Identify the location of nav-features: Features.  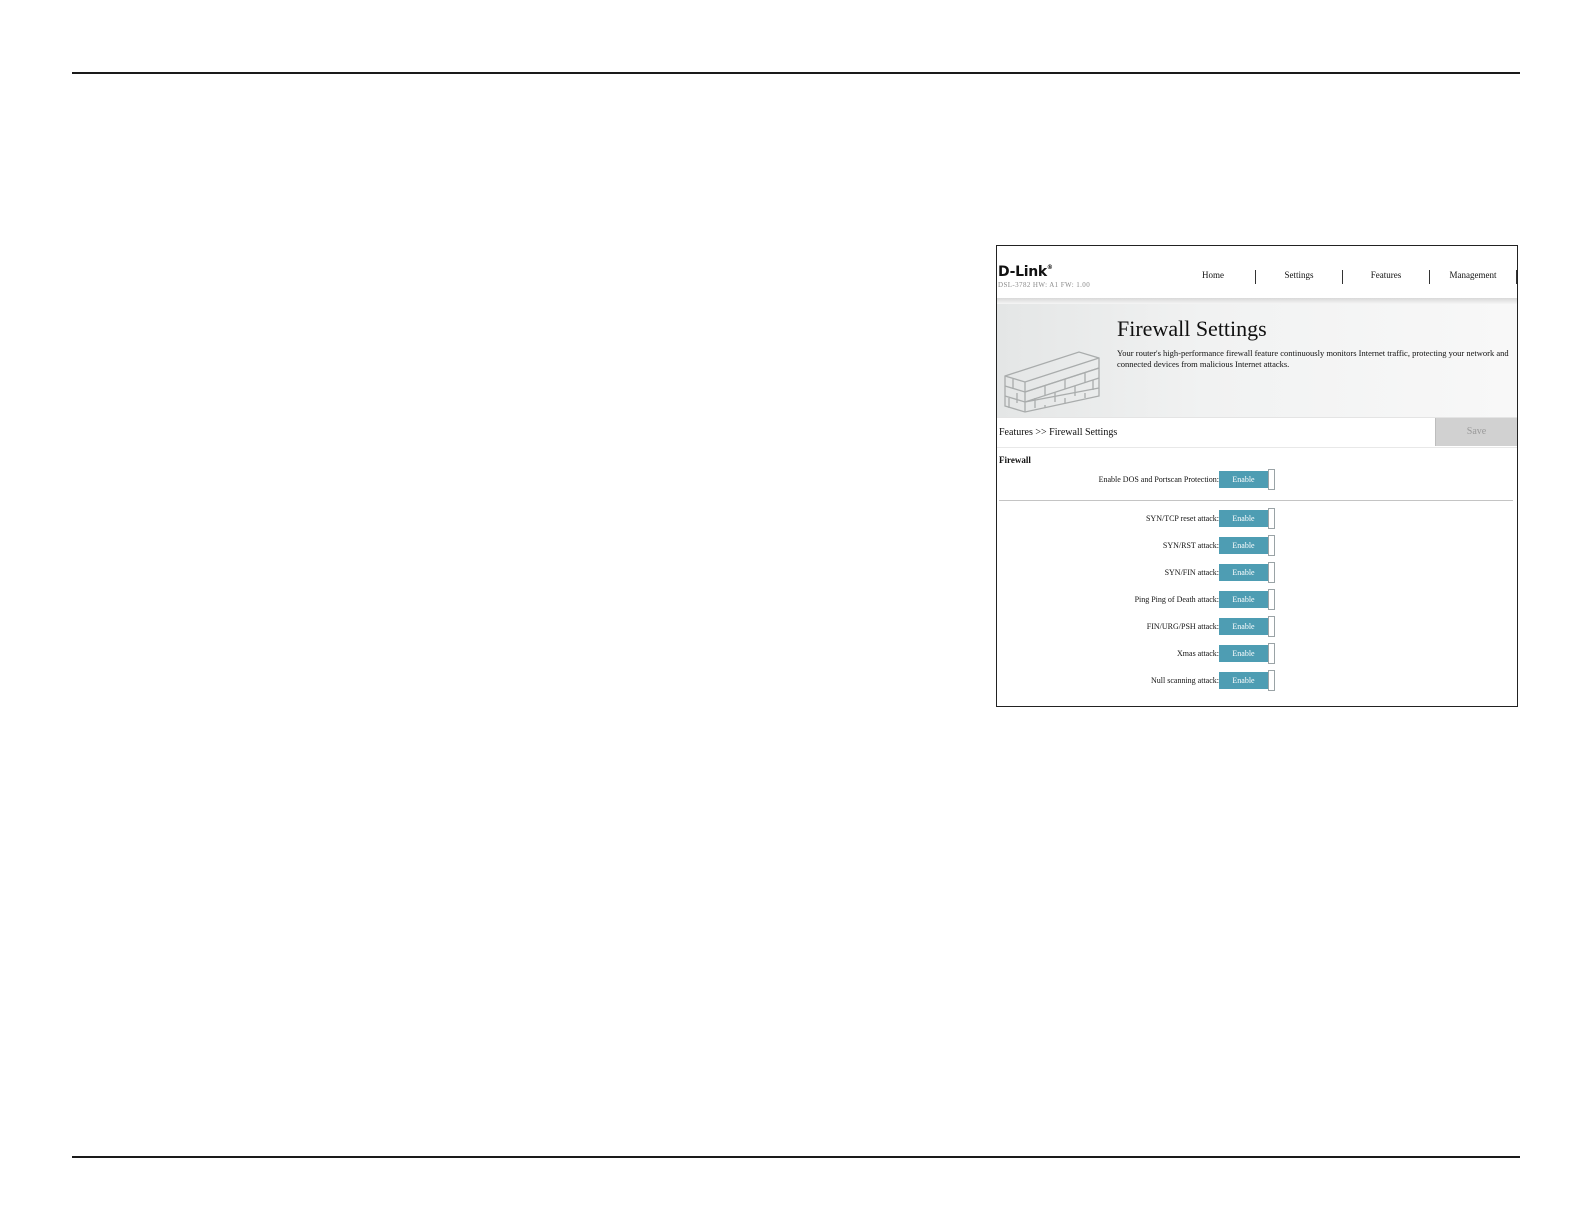
(1386, 277).